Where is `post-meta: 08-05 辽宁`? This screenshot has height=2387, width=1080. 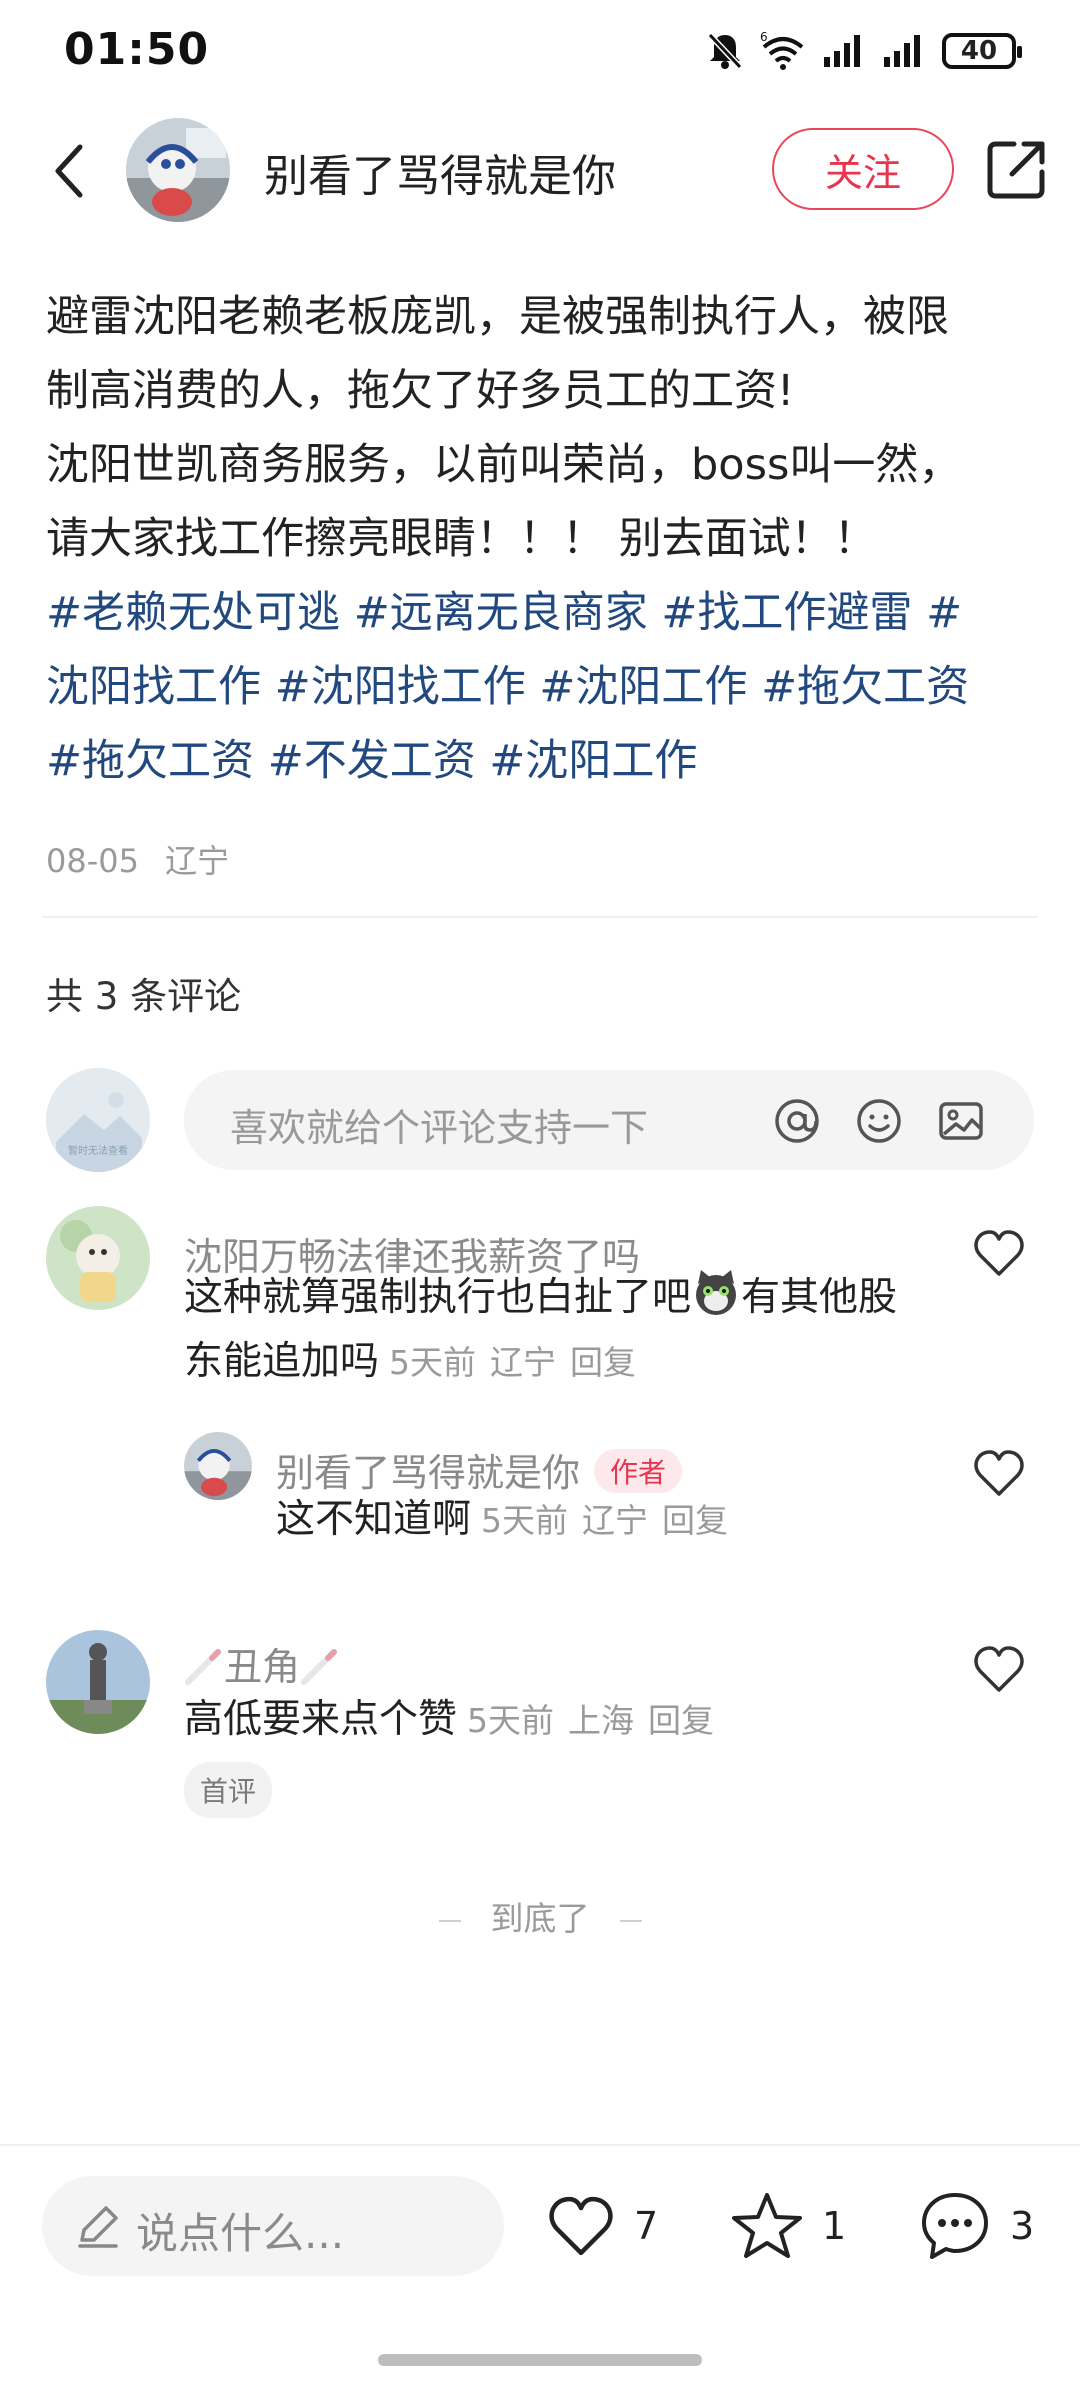 post-meta: 08-05 辽宁 is located at coordinates (145, 859).